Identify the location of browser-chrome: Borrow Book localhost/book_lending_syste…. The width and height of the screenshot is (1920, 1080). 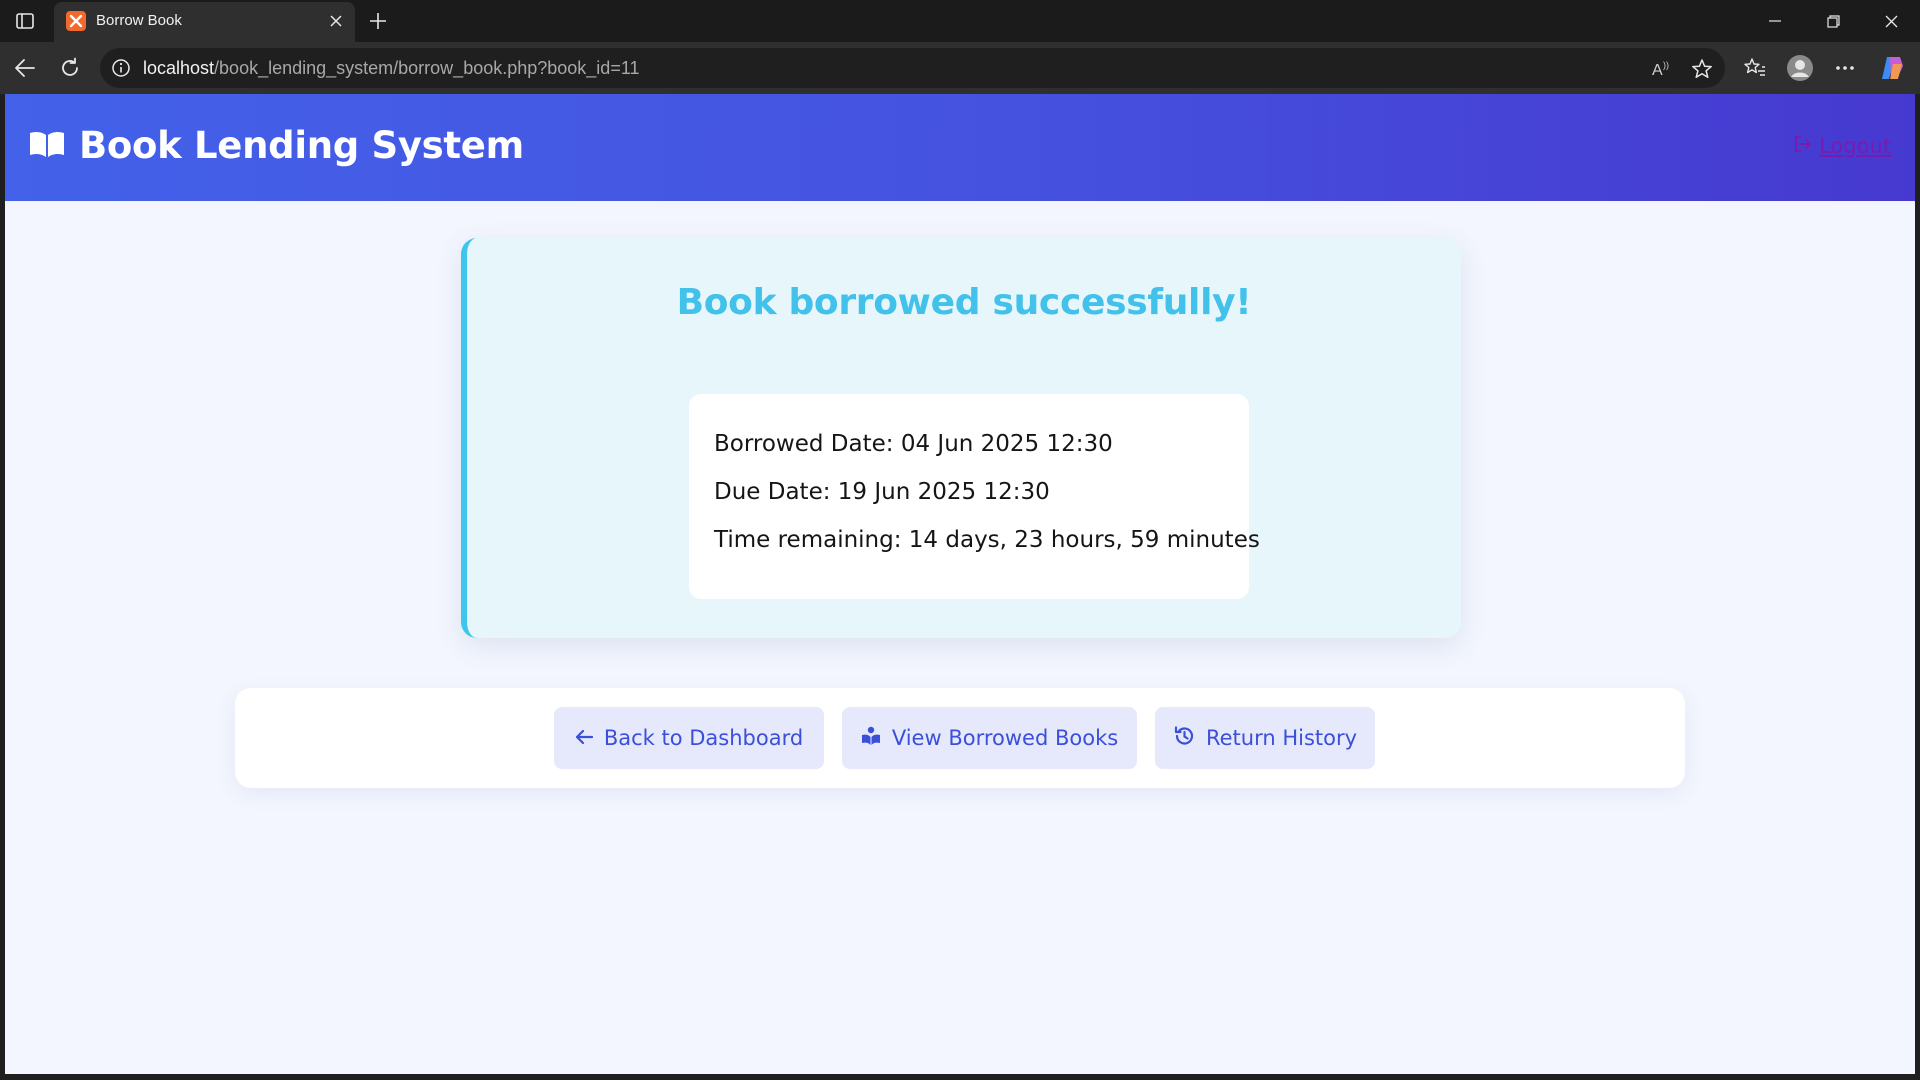
(960, 47).